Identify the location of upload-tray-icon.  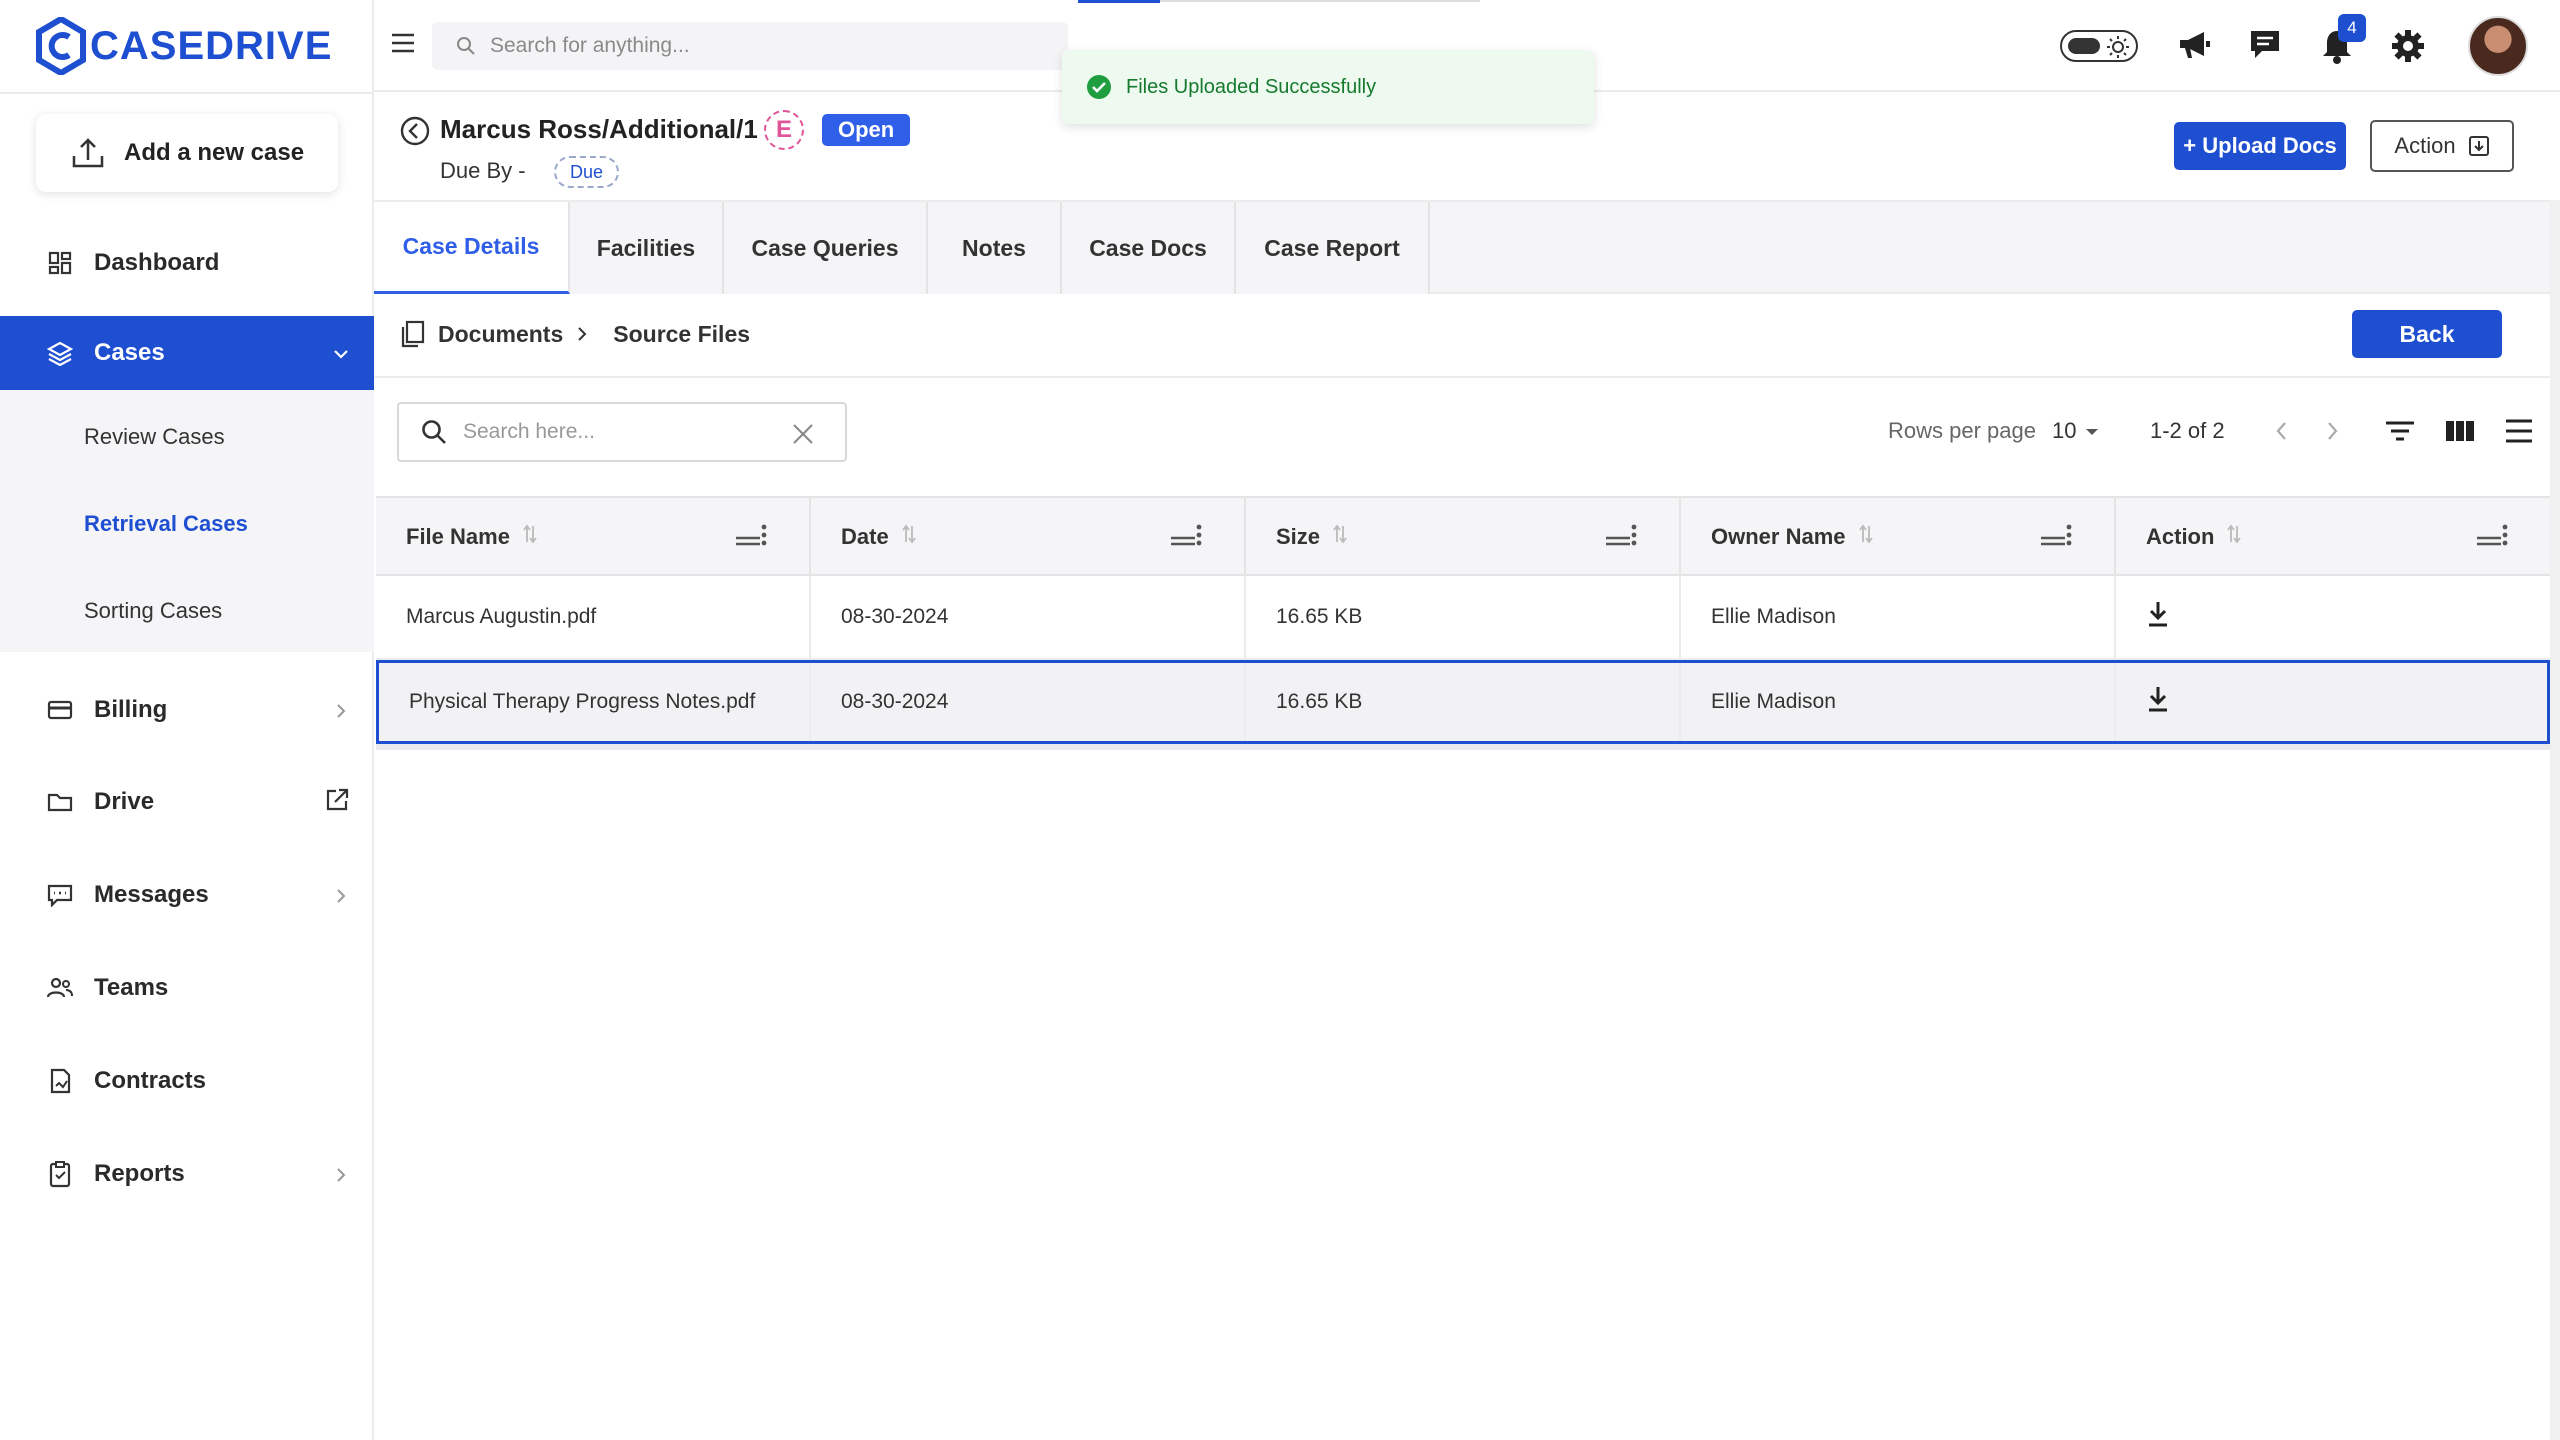
(88, 153).